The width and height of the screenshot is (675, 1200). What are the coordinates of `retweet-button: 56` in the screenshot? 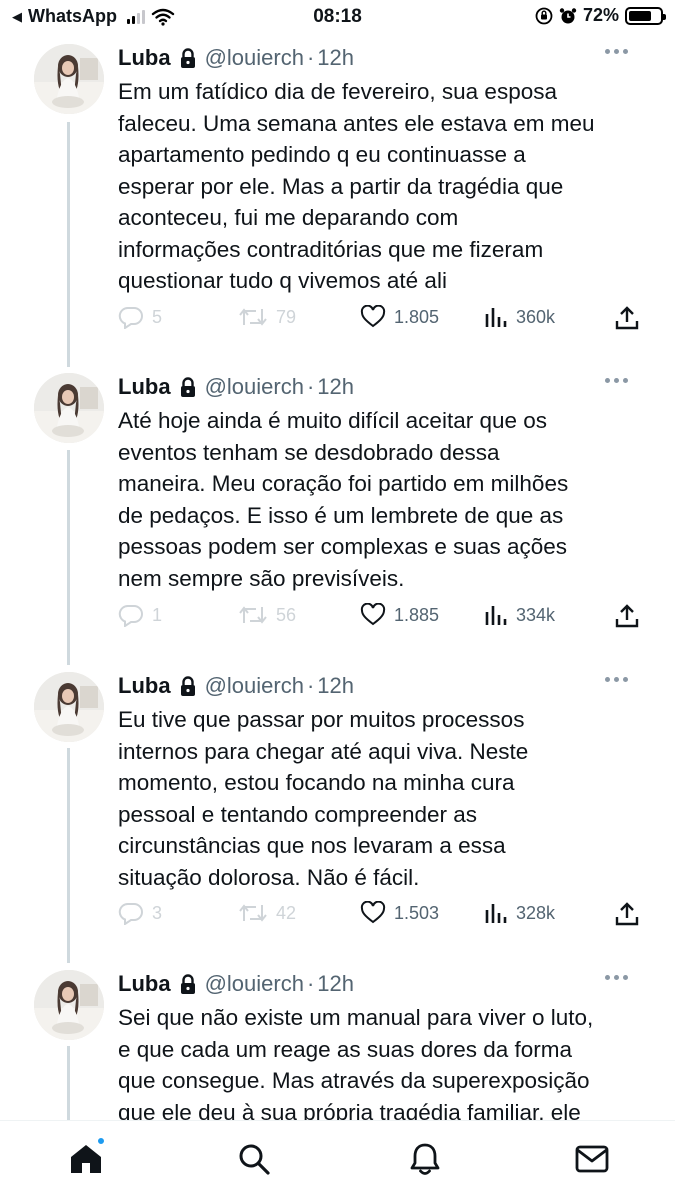 It's located at (267, 615).